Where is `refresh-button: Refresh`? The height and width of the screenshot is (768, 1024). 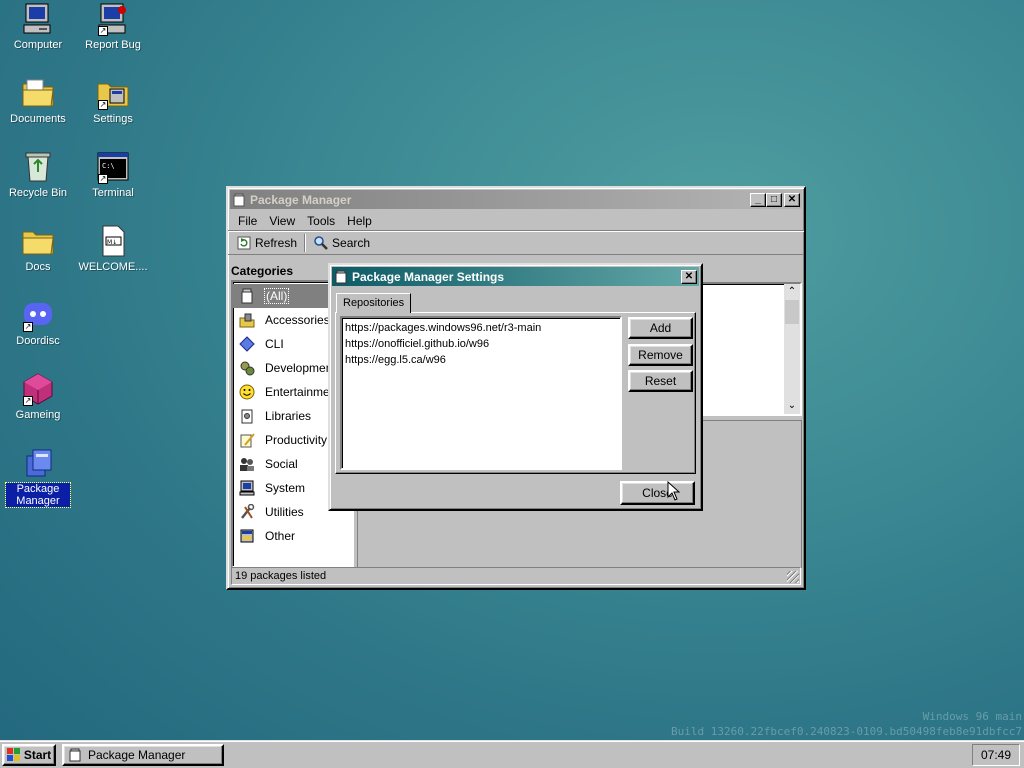 refresh-button: Refresh is located at coordinates (266, 243).